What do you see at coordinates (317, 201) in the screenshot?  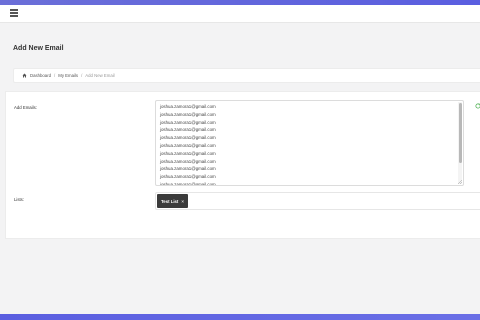 I see `lists-select: Test List ×` at bounding box center [317, 201].